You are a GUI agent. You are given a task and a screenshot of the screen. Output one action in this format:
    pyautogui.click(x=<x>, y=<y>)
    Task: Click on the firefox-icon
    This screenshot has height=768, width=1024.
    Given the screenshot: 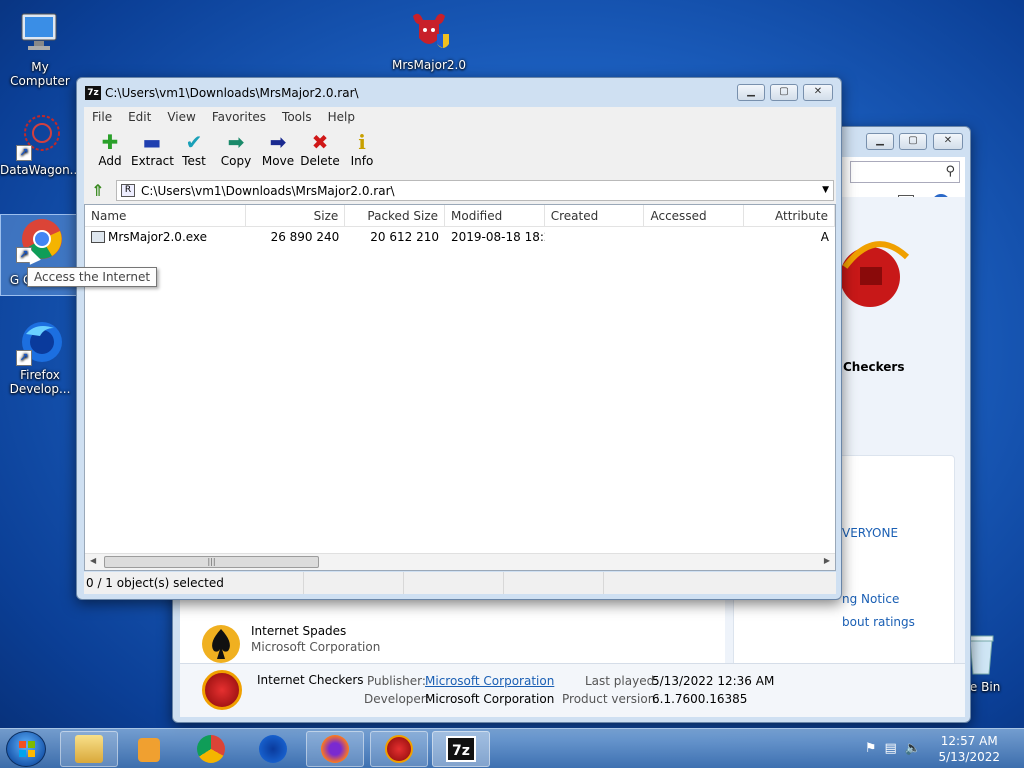 What is the action you would take?
    pyautogui.click(x=335, y=749)
    